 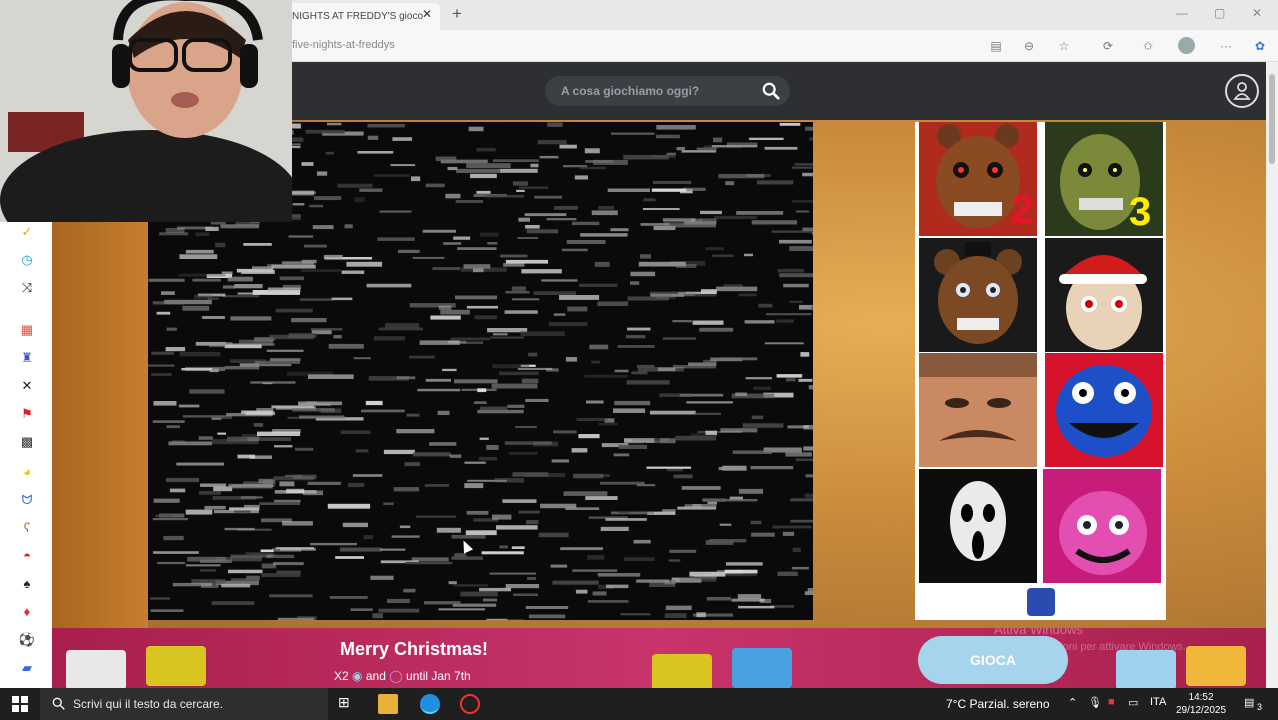 What do you see at coordinates (1029, 46) in the screenshot?
I see `block-icon: ⊖` at bounding box center [1029, 46].